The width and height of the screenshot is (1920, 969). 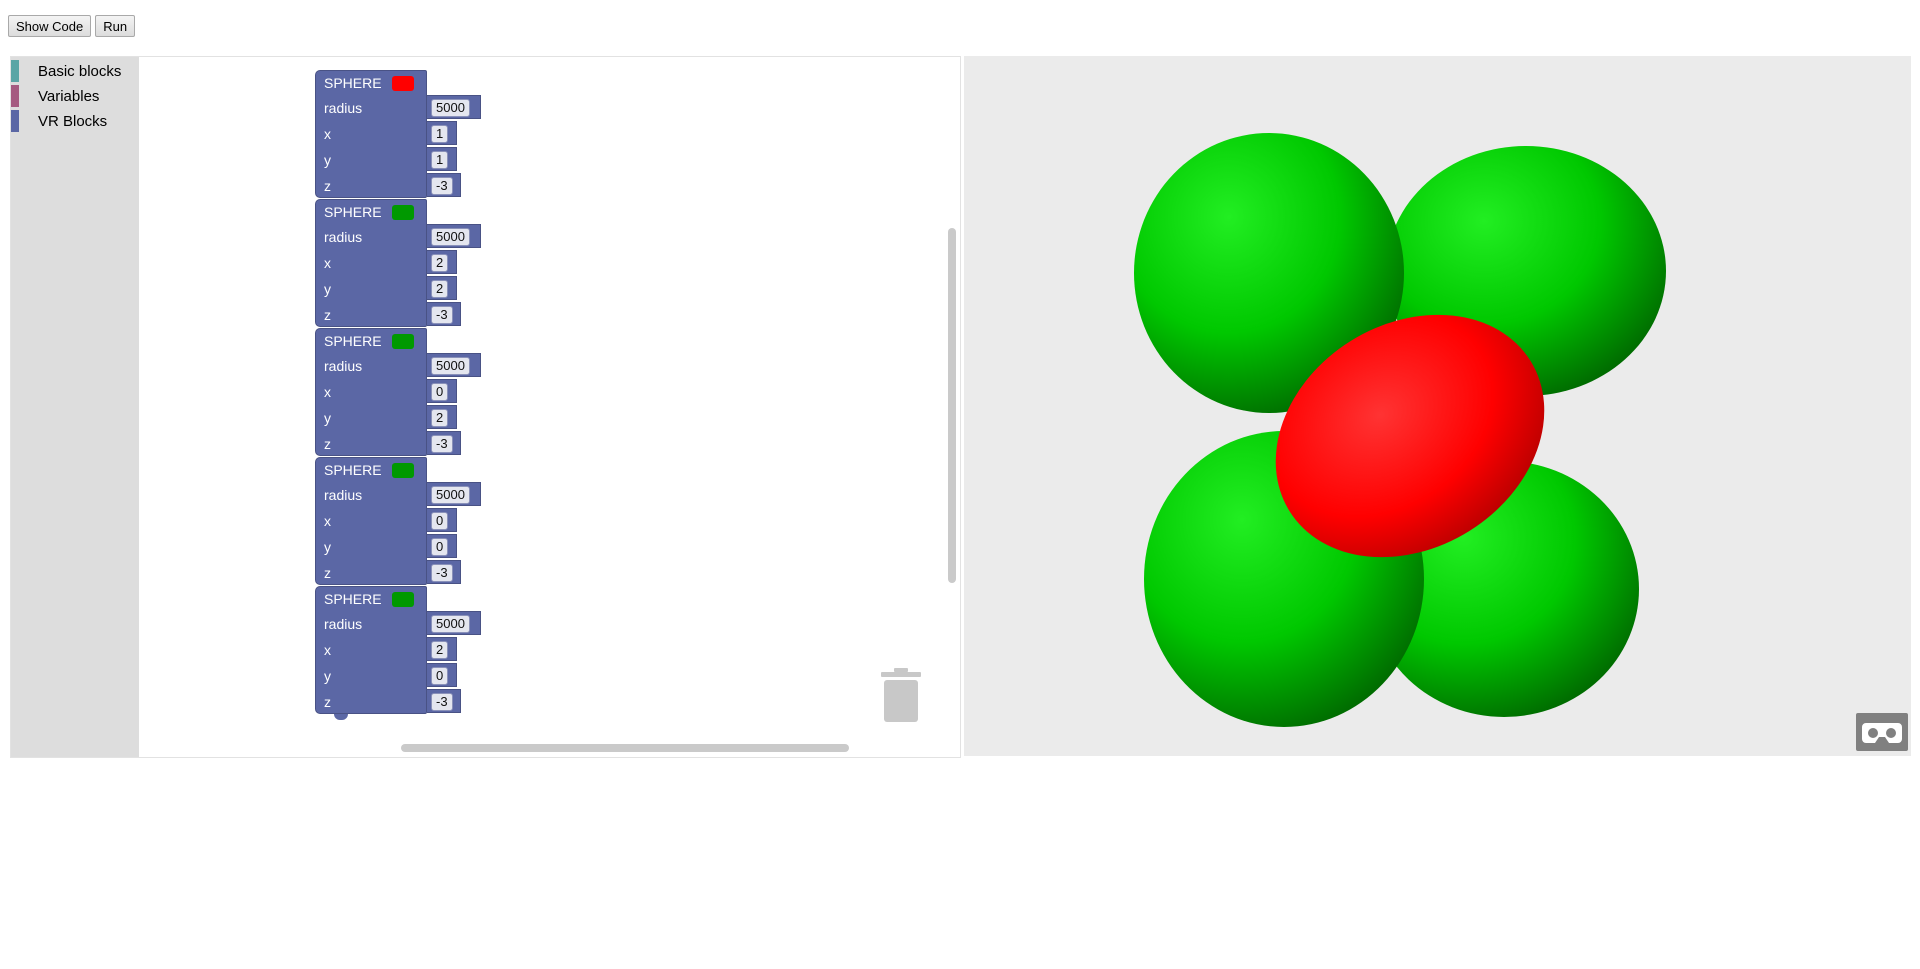 I want to click on vertical-scrollbar, so click(x=952, y=405).